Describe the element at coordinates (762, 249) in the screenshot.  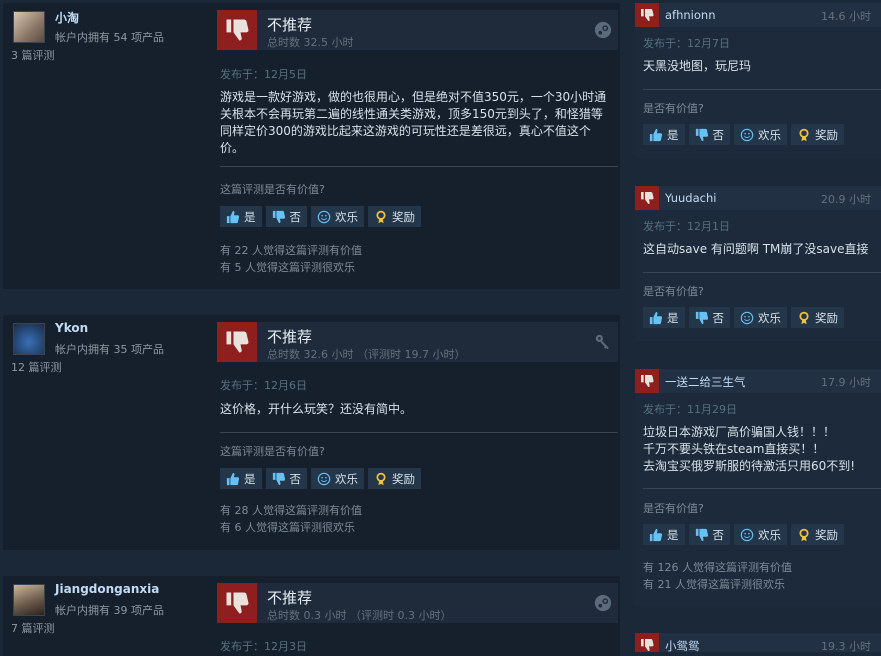
I see `review-content: 这自动save 有问题啊 TM崩了没save直接` at that location.